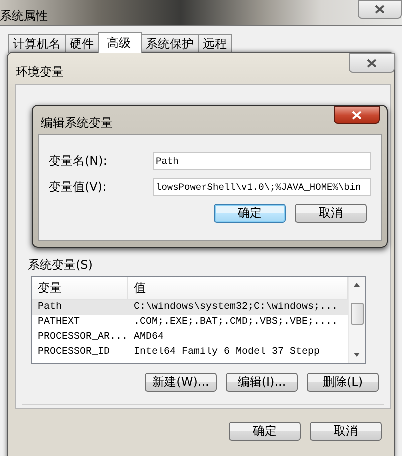  What do you see at coordinates (74, 352) in the screenshot?
I see `table-cell-text: PROCESSOR_ID` at bounding box center [74, 352].